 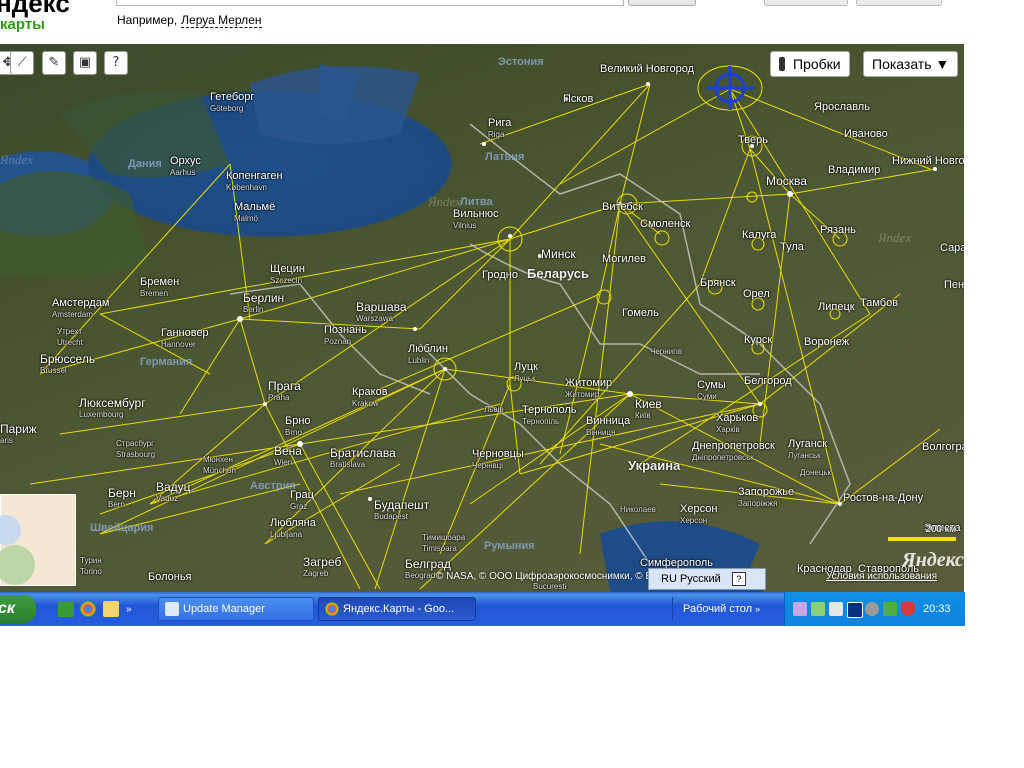 What do you see at coordinates (730, 88) in the screenshot?
I see `target-marker` at bounding box center [730, 88].